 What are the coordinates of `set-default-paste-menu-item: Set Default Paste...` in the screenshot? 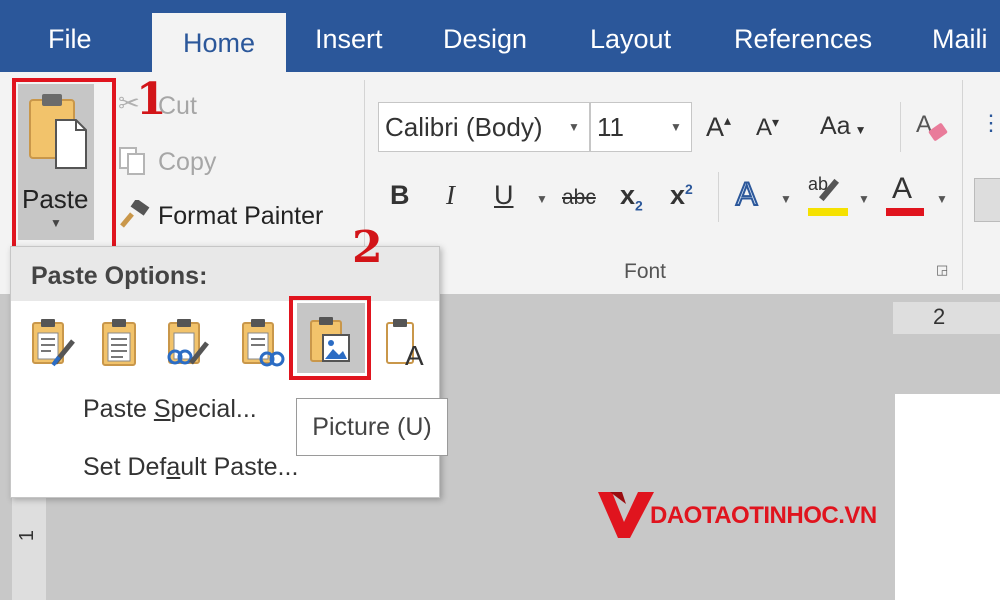 It's located at (190, 467).